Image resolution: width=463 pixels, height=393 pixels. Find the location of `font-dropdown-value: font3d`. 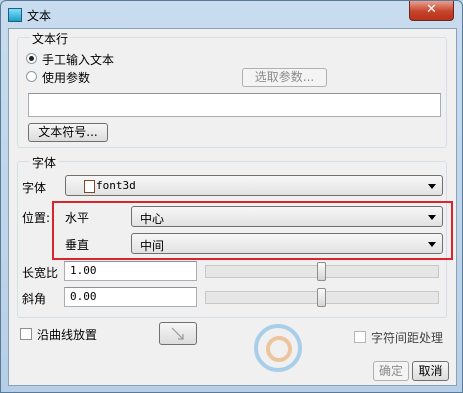

font-dropdown-value: font3d is located at coordinates (116, 185).